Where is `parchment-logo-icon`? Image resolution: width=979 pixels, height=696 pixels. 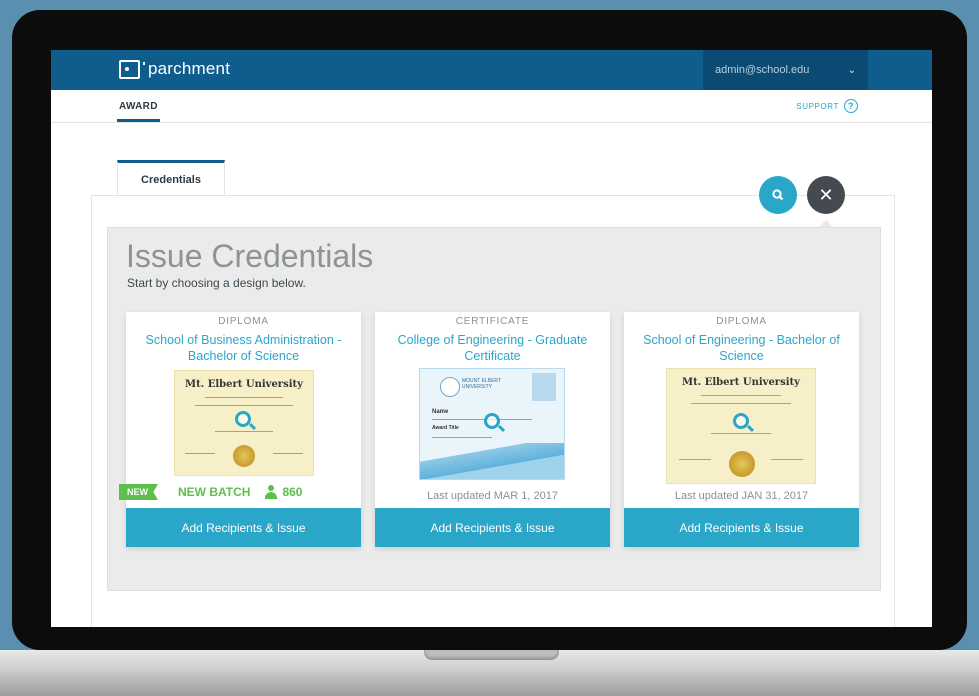
parchment-logo-icon is located at coordinates (132, 69).